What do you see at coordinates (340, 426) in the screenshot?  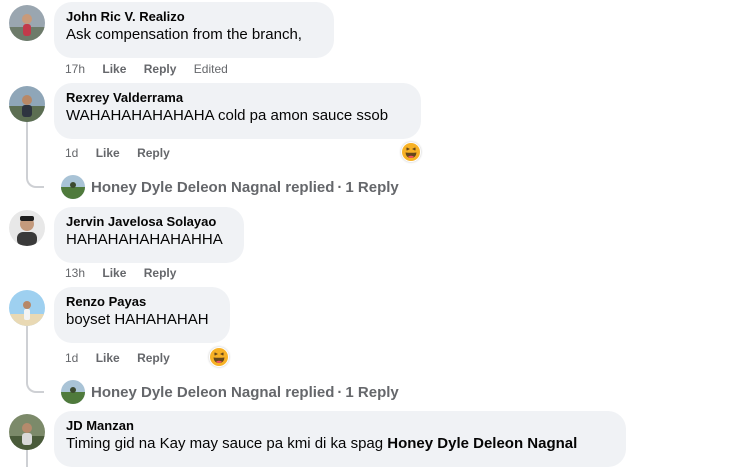 I see `comment-author: JD Manzan` at bounding box center [340, 426].